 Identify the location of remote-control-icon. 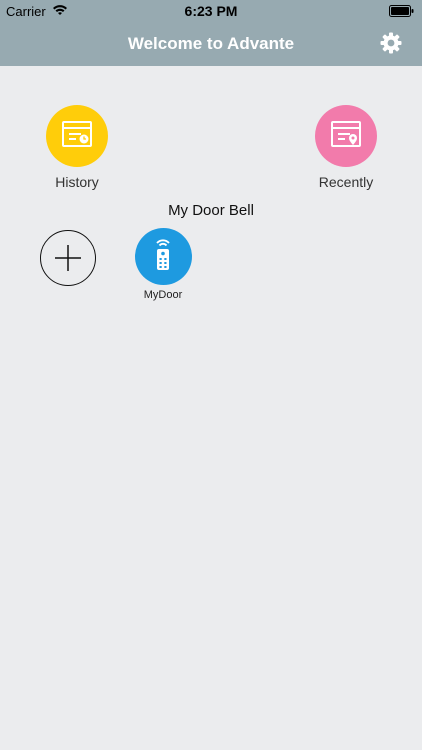
(163, 256).